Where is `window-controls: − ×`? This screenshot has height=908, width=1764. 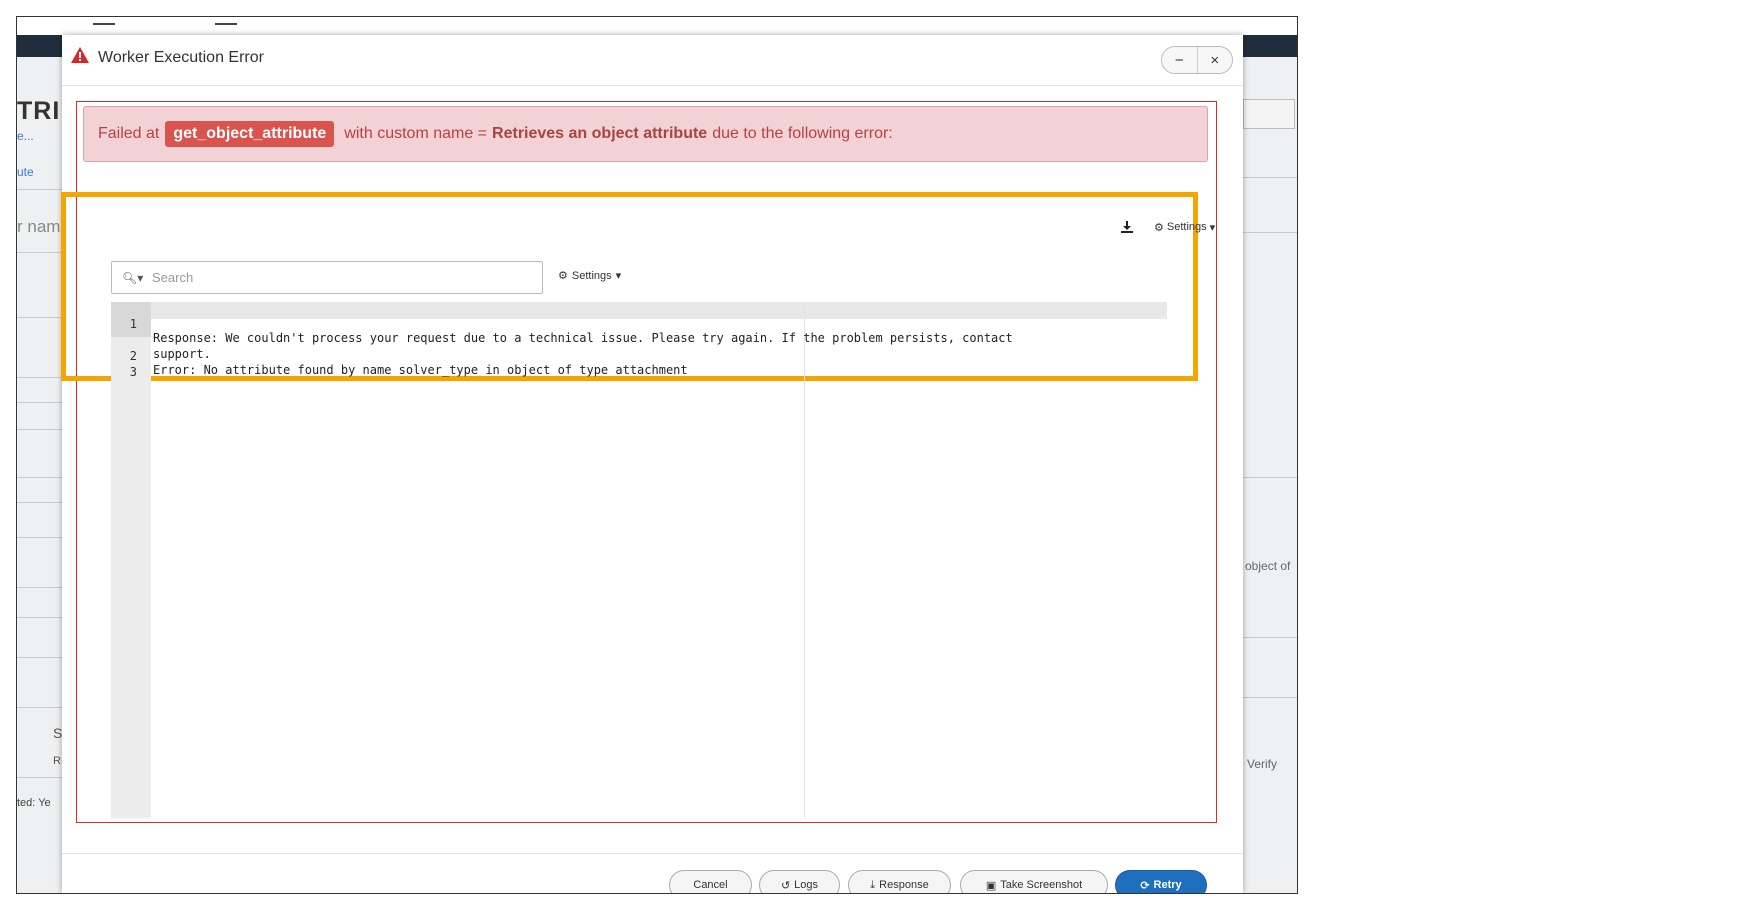
window-controls: − × is located at coordinates (1197, 60).